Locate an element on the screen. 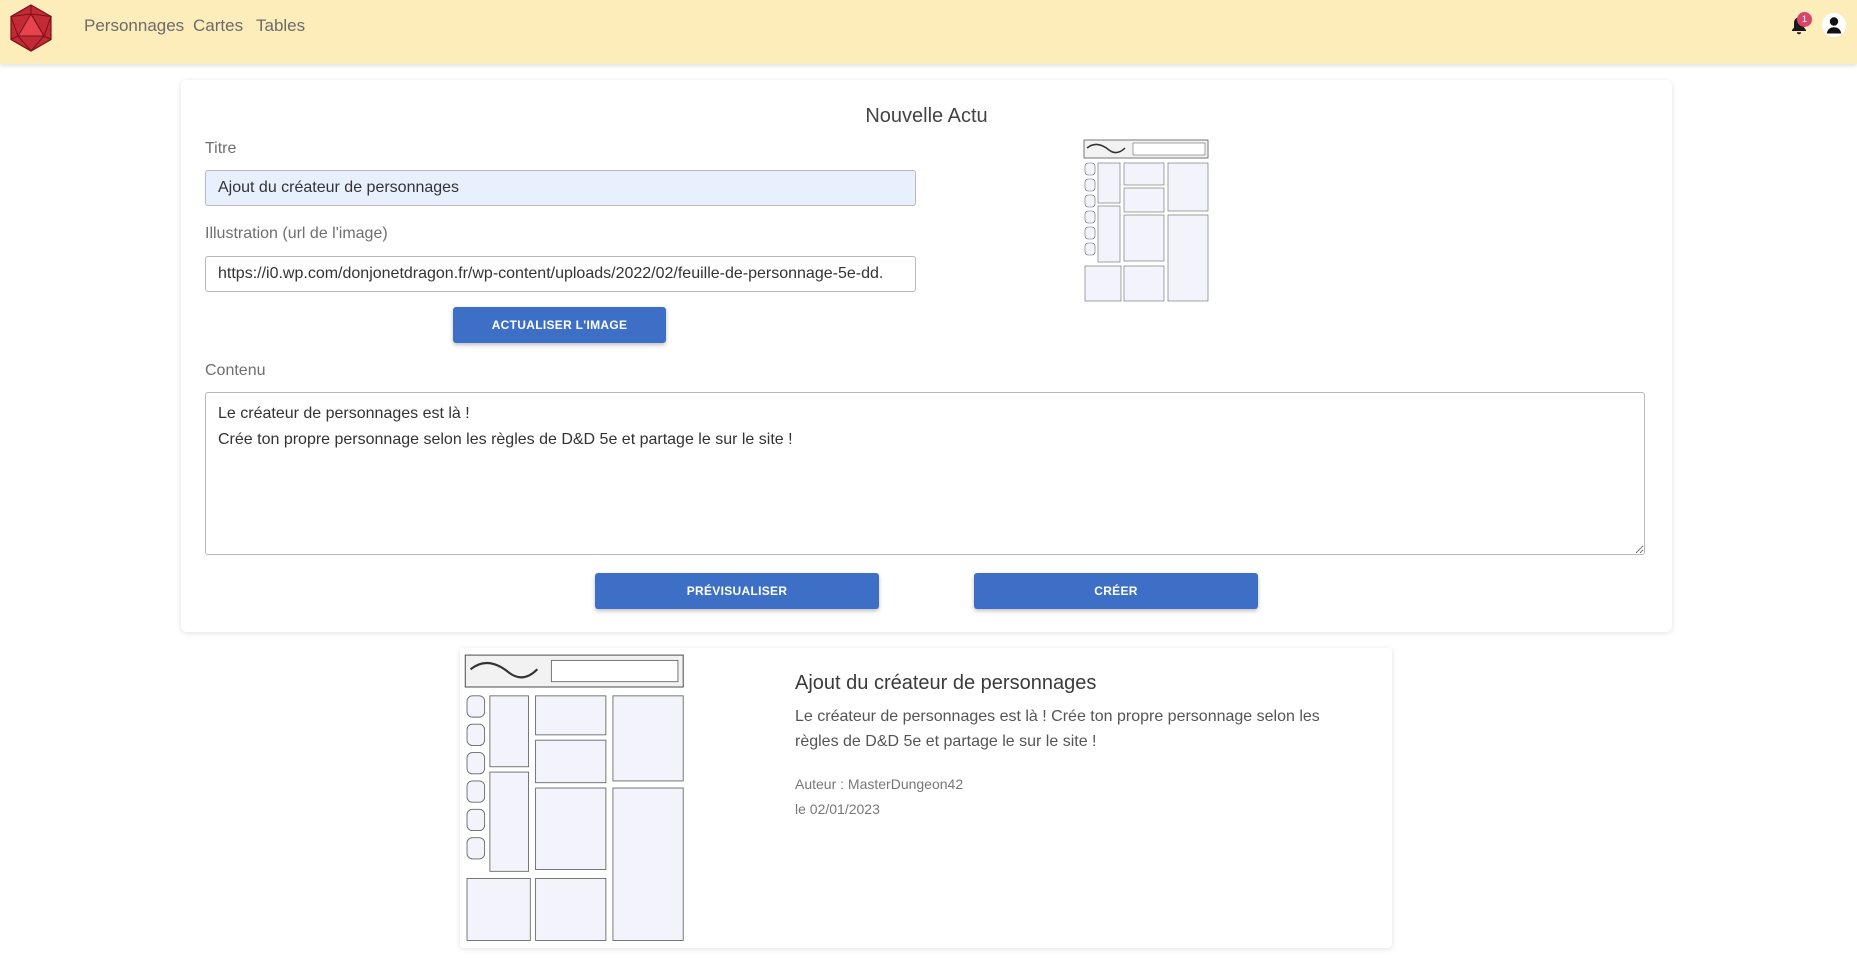 The image size is (1857, 962). navbar: Personnages Cartes Tables 1 is located at coordinates (928, 32).